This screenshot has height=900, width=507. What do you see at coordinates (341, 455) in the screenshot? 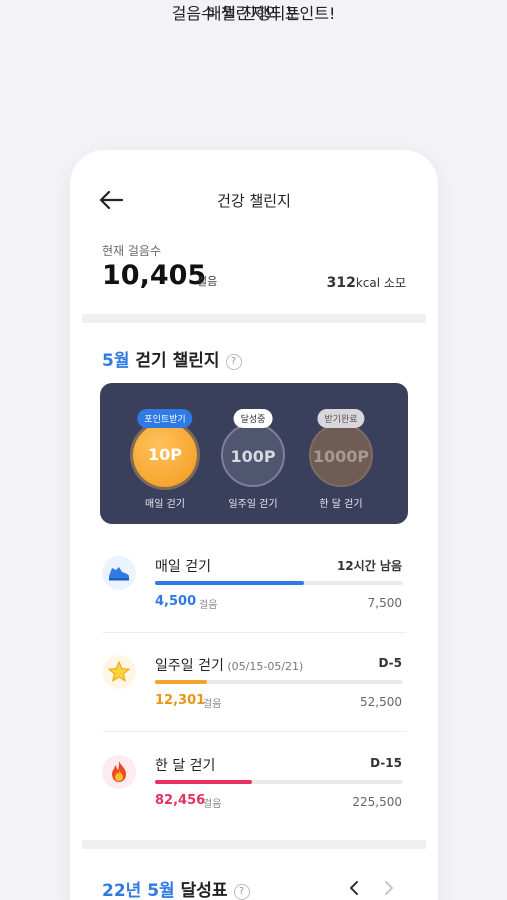
I see `reward-coin: 1000P` at bounding box center [341, 455].